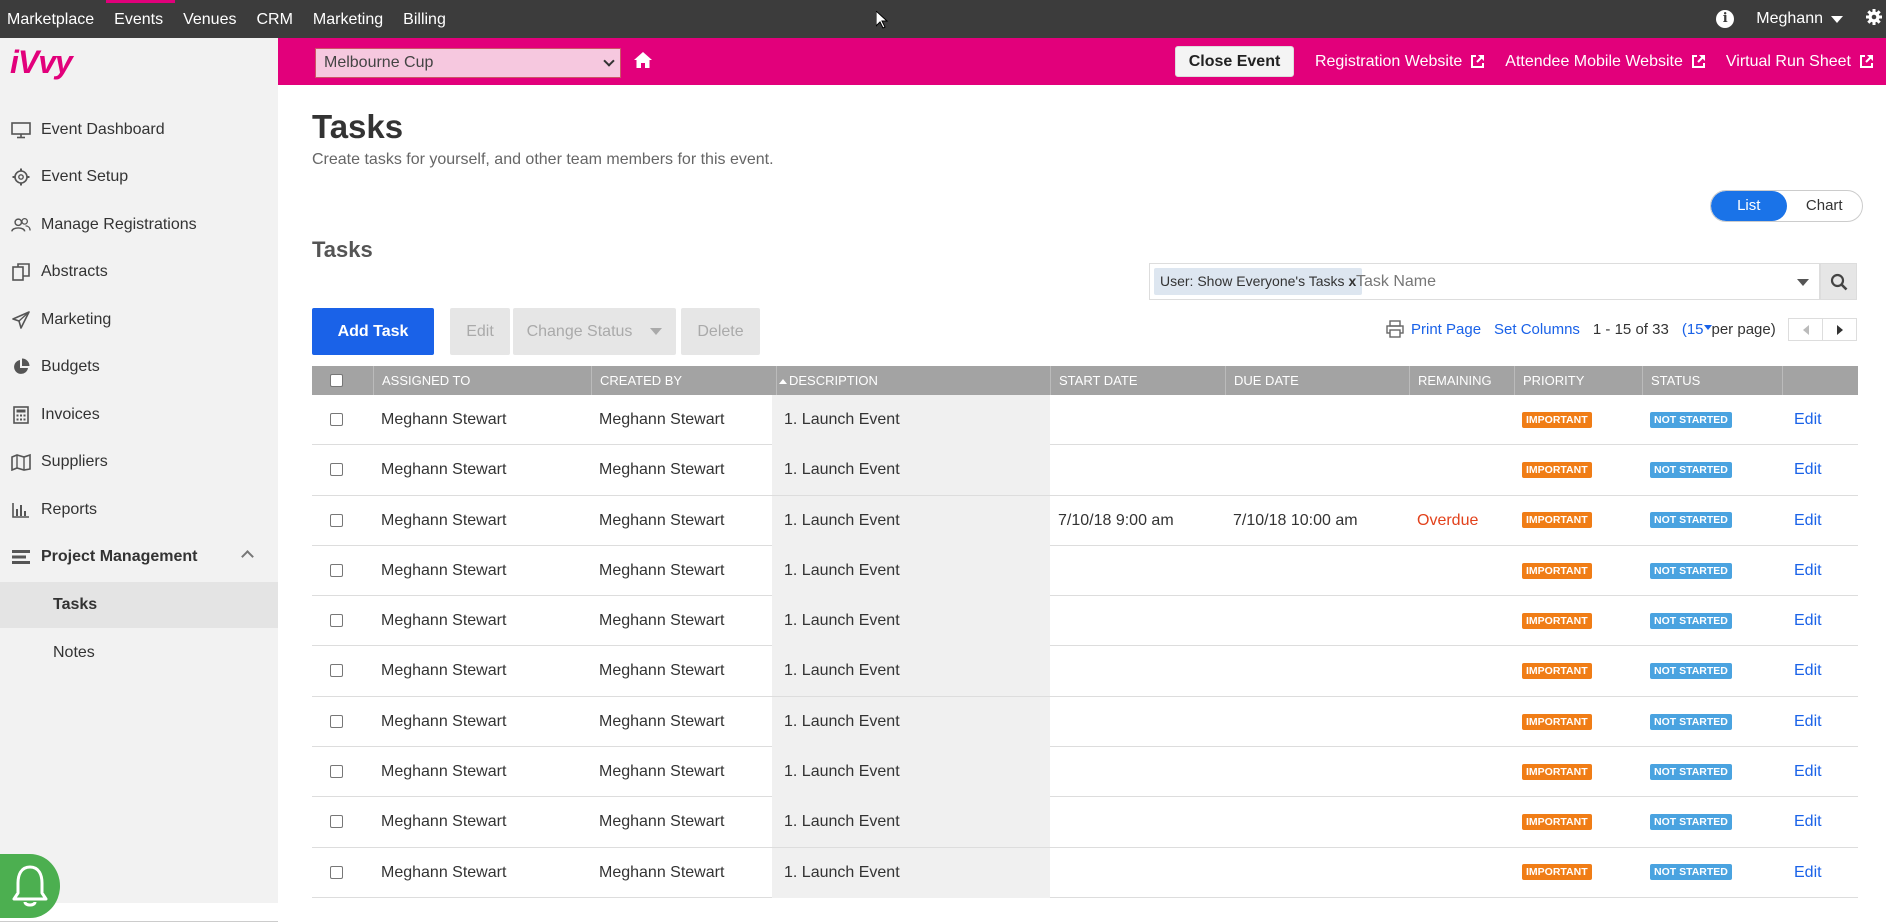  What do you see at coordinates (1837, 19) in the screenshot?
I see `user-menu-caret-icon` at bounding box center [1837, 19].